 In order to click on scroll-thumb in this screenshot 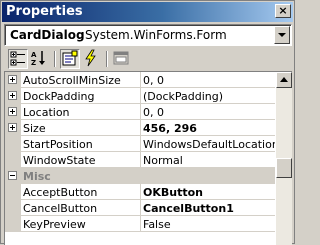, I will do `click(284, 168)`.